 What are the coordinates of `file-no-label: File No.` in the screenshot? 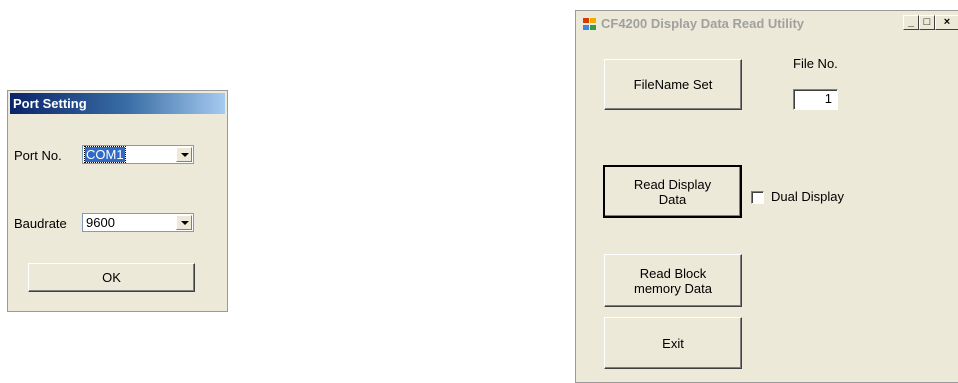 It's located at (815, 63).